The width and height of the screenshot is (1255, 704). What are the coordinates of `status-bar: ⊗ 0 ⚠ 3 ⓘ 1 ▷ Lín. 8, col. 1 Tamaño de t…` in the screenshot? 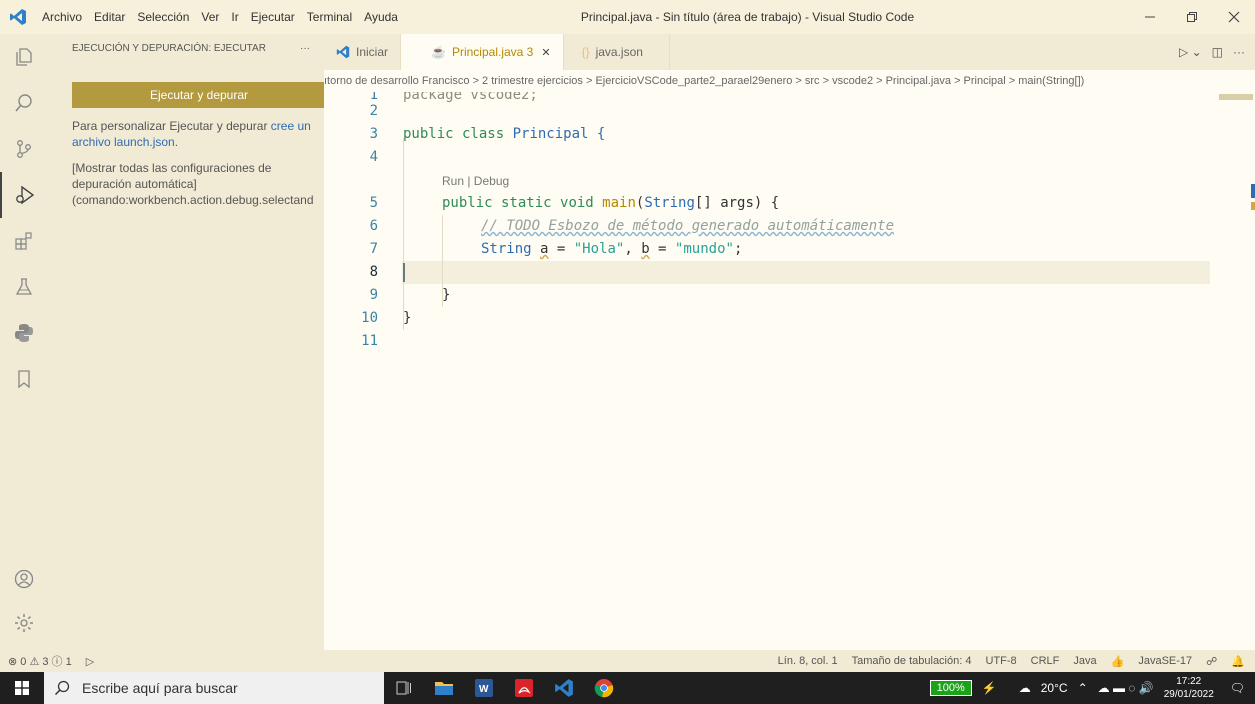 It's located at (627, 661).